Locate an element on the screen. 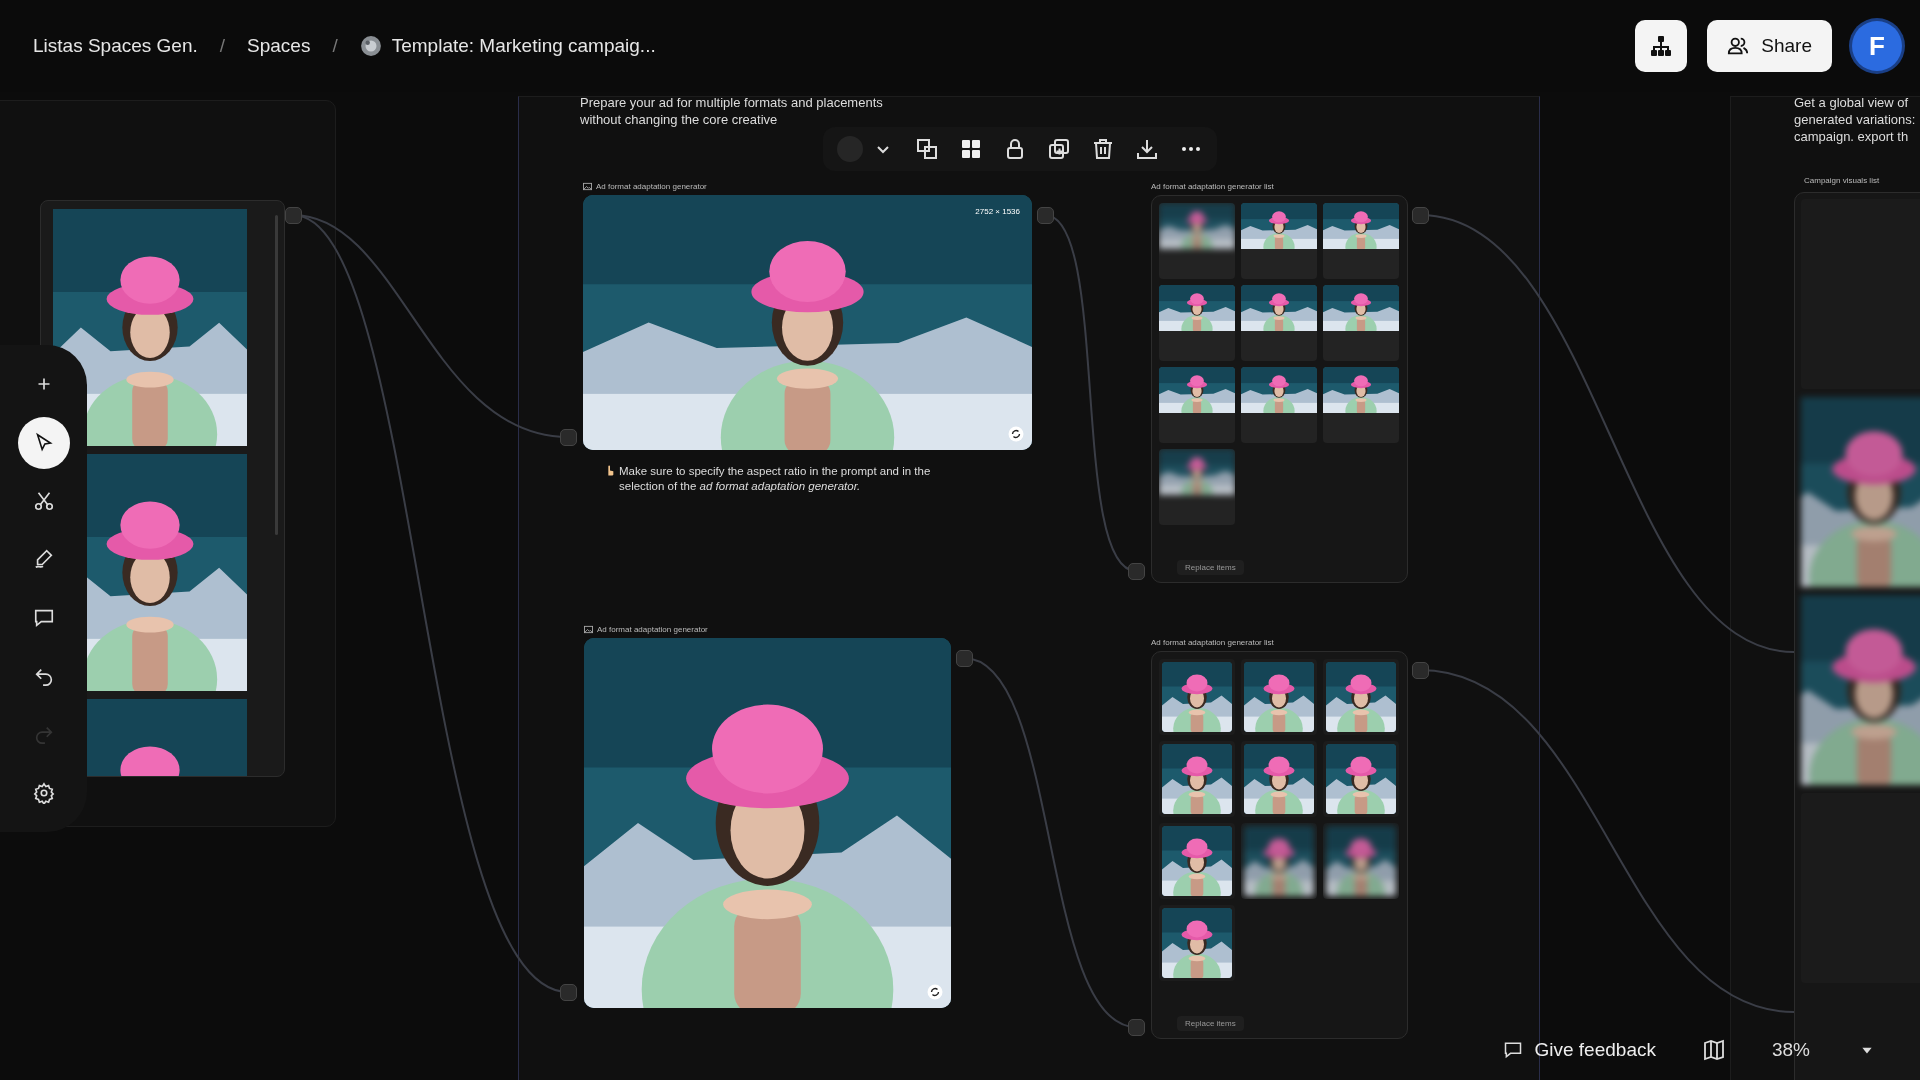  resolution-label: 2752 × 1536 is located at coordinates (997, 211).